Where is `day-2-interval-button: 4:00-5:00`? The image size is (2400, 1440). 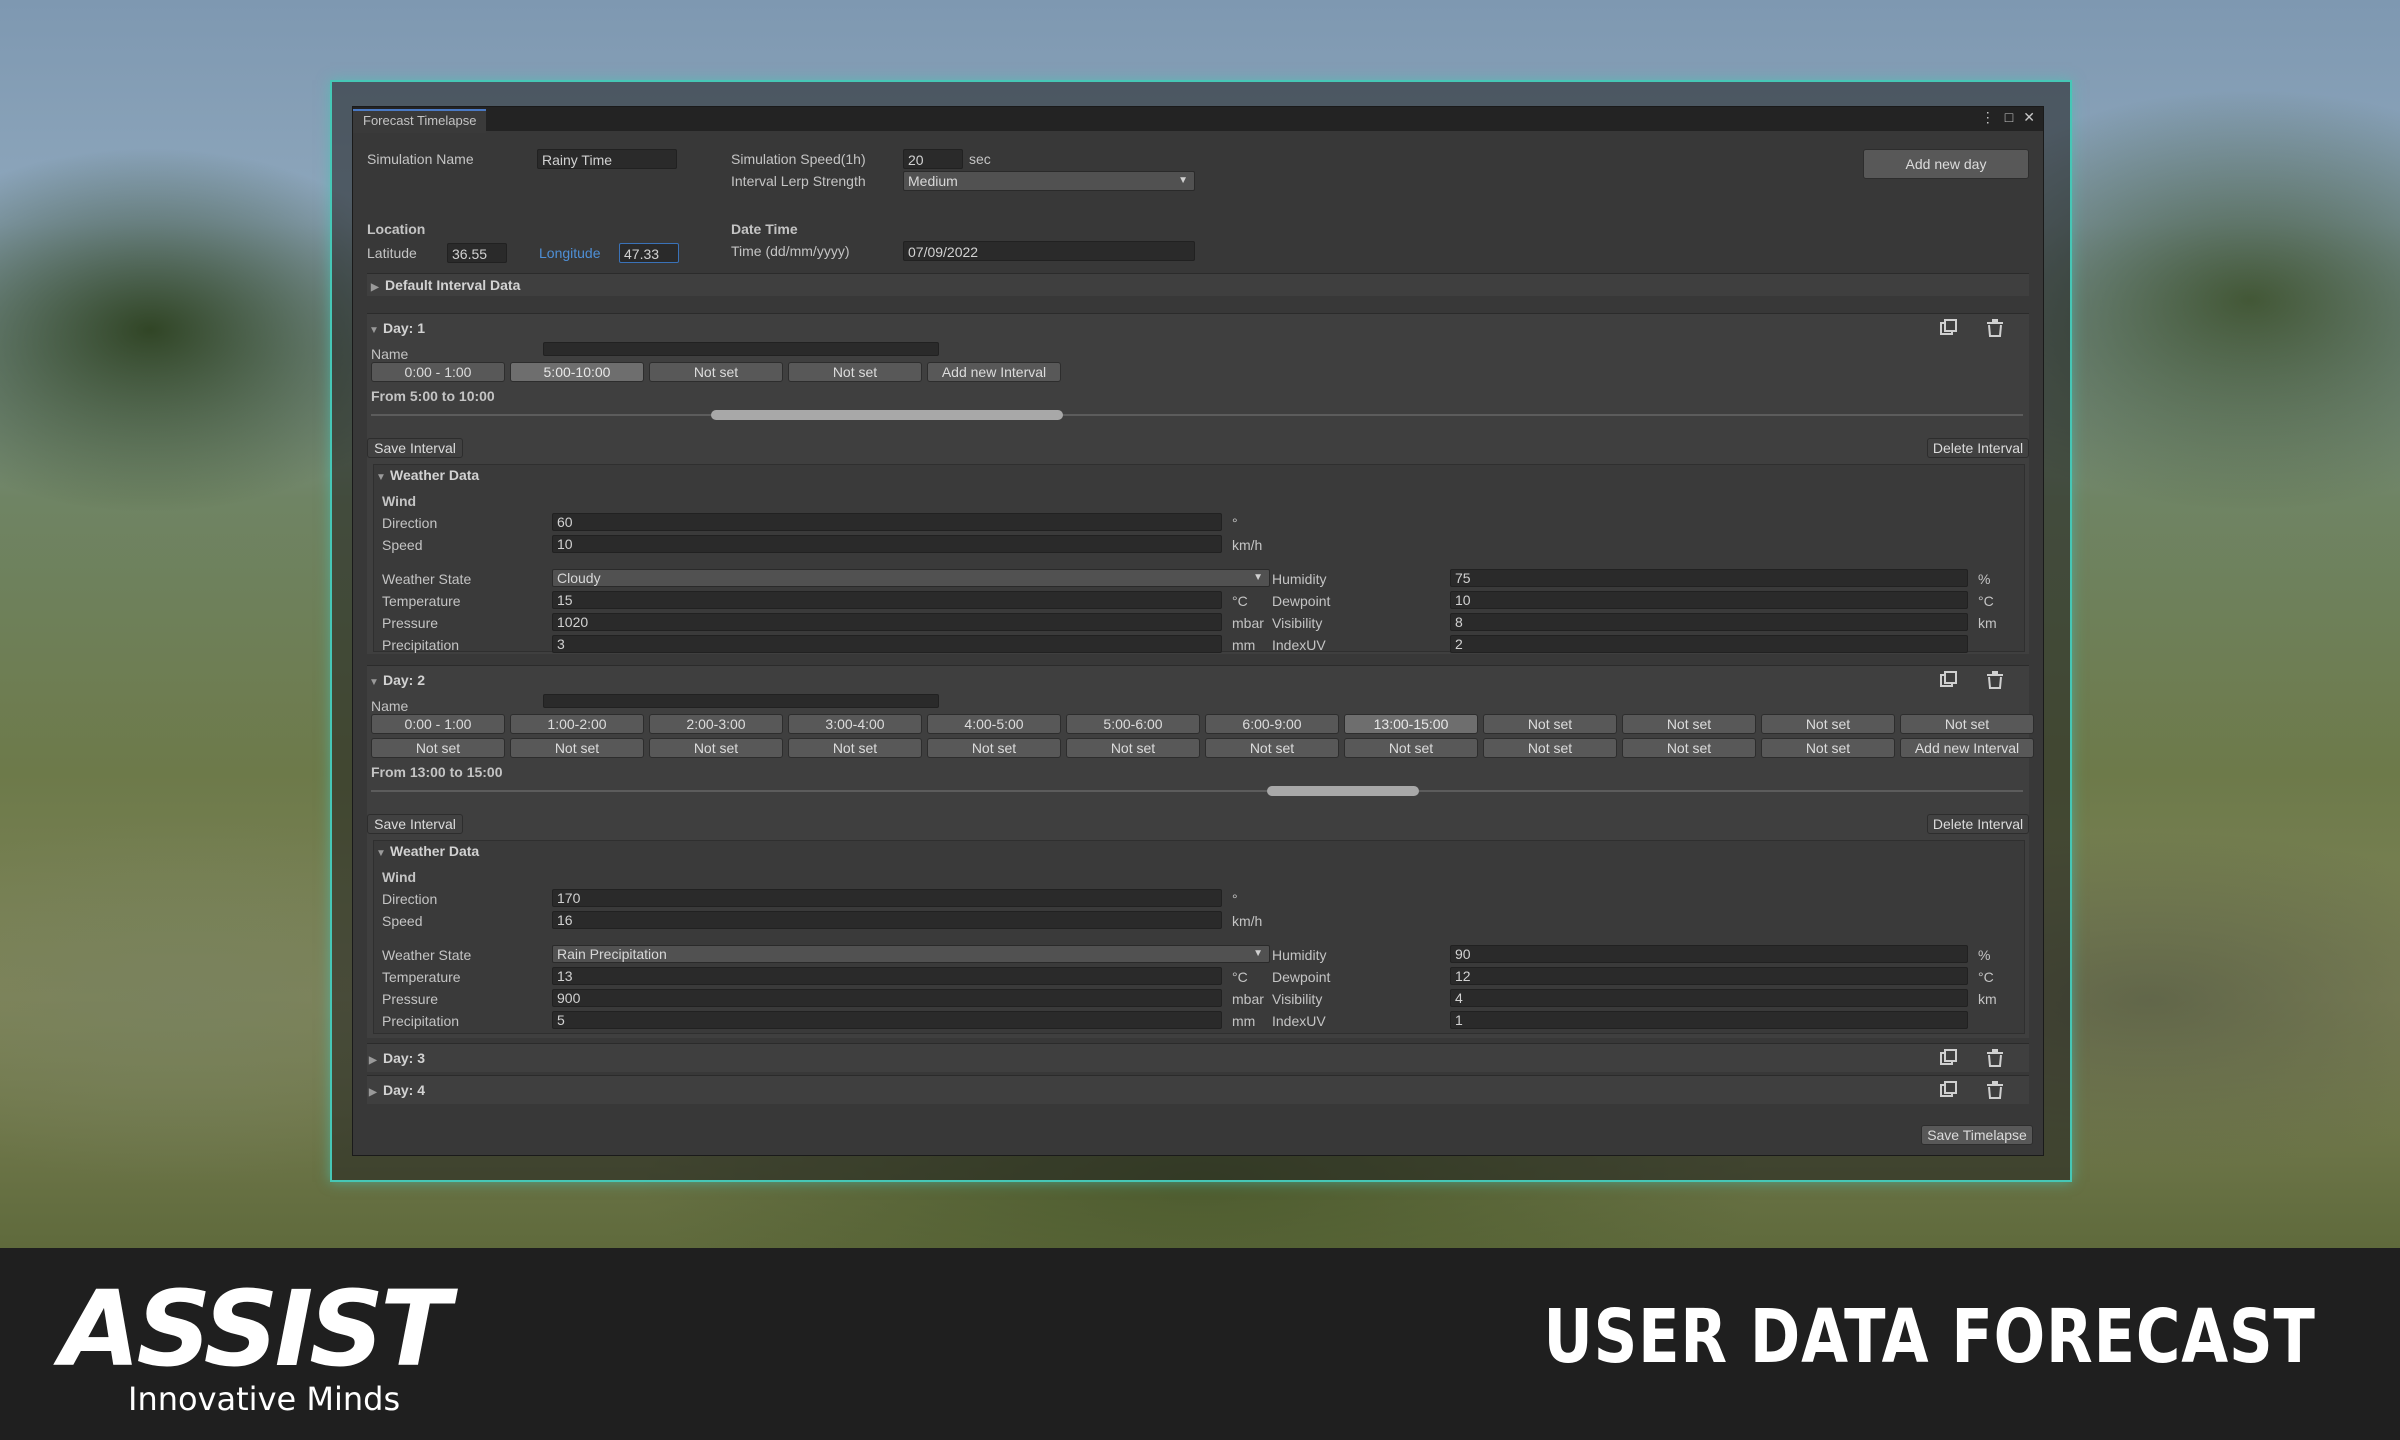
day-2-interval-button: 4:00-5:00 is located at coordinates (994, 724).